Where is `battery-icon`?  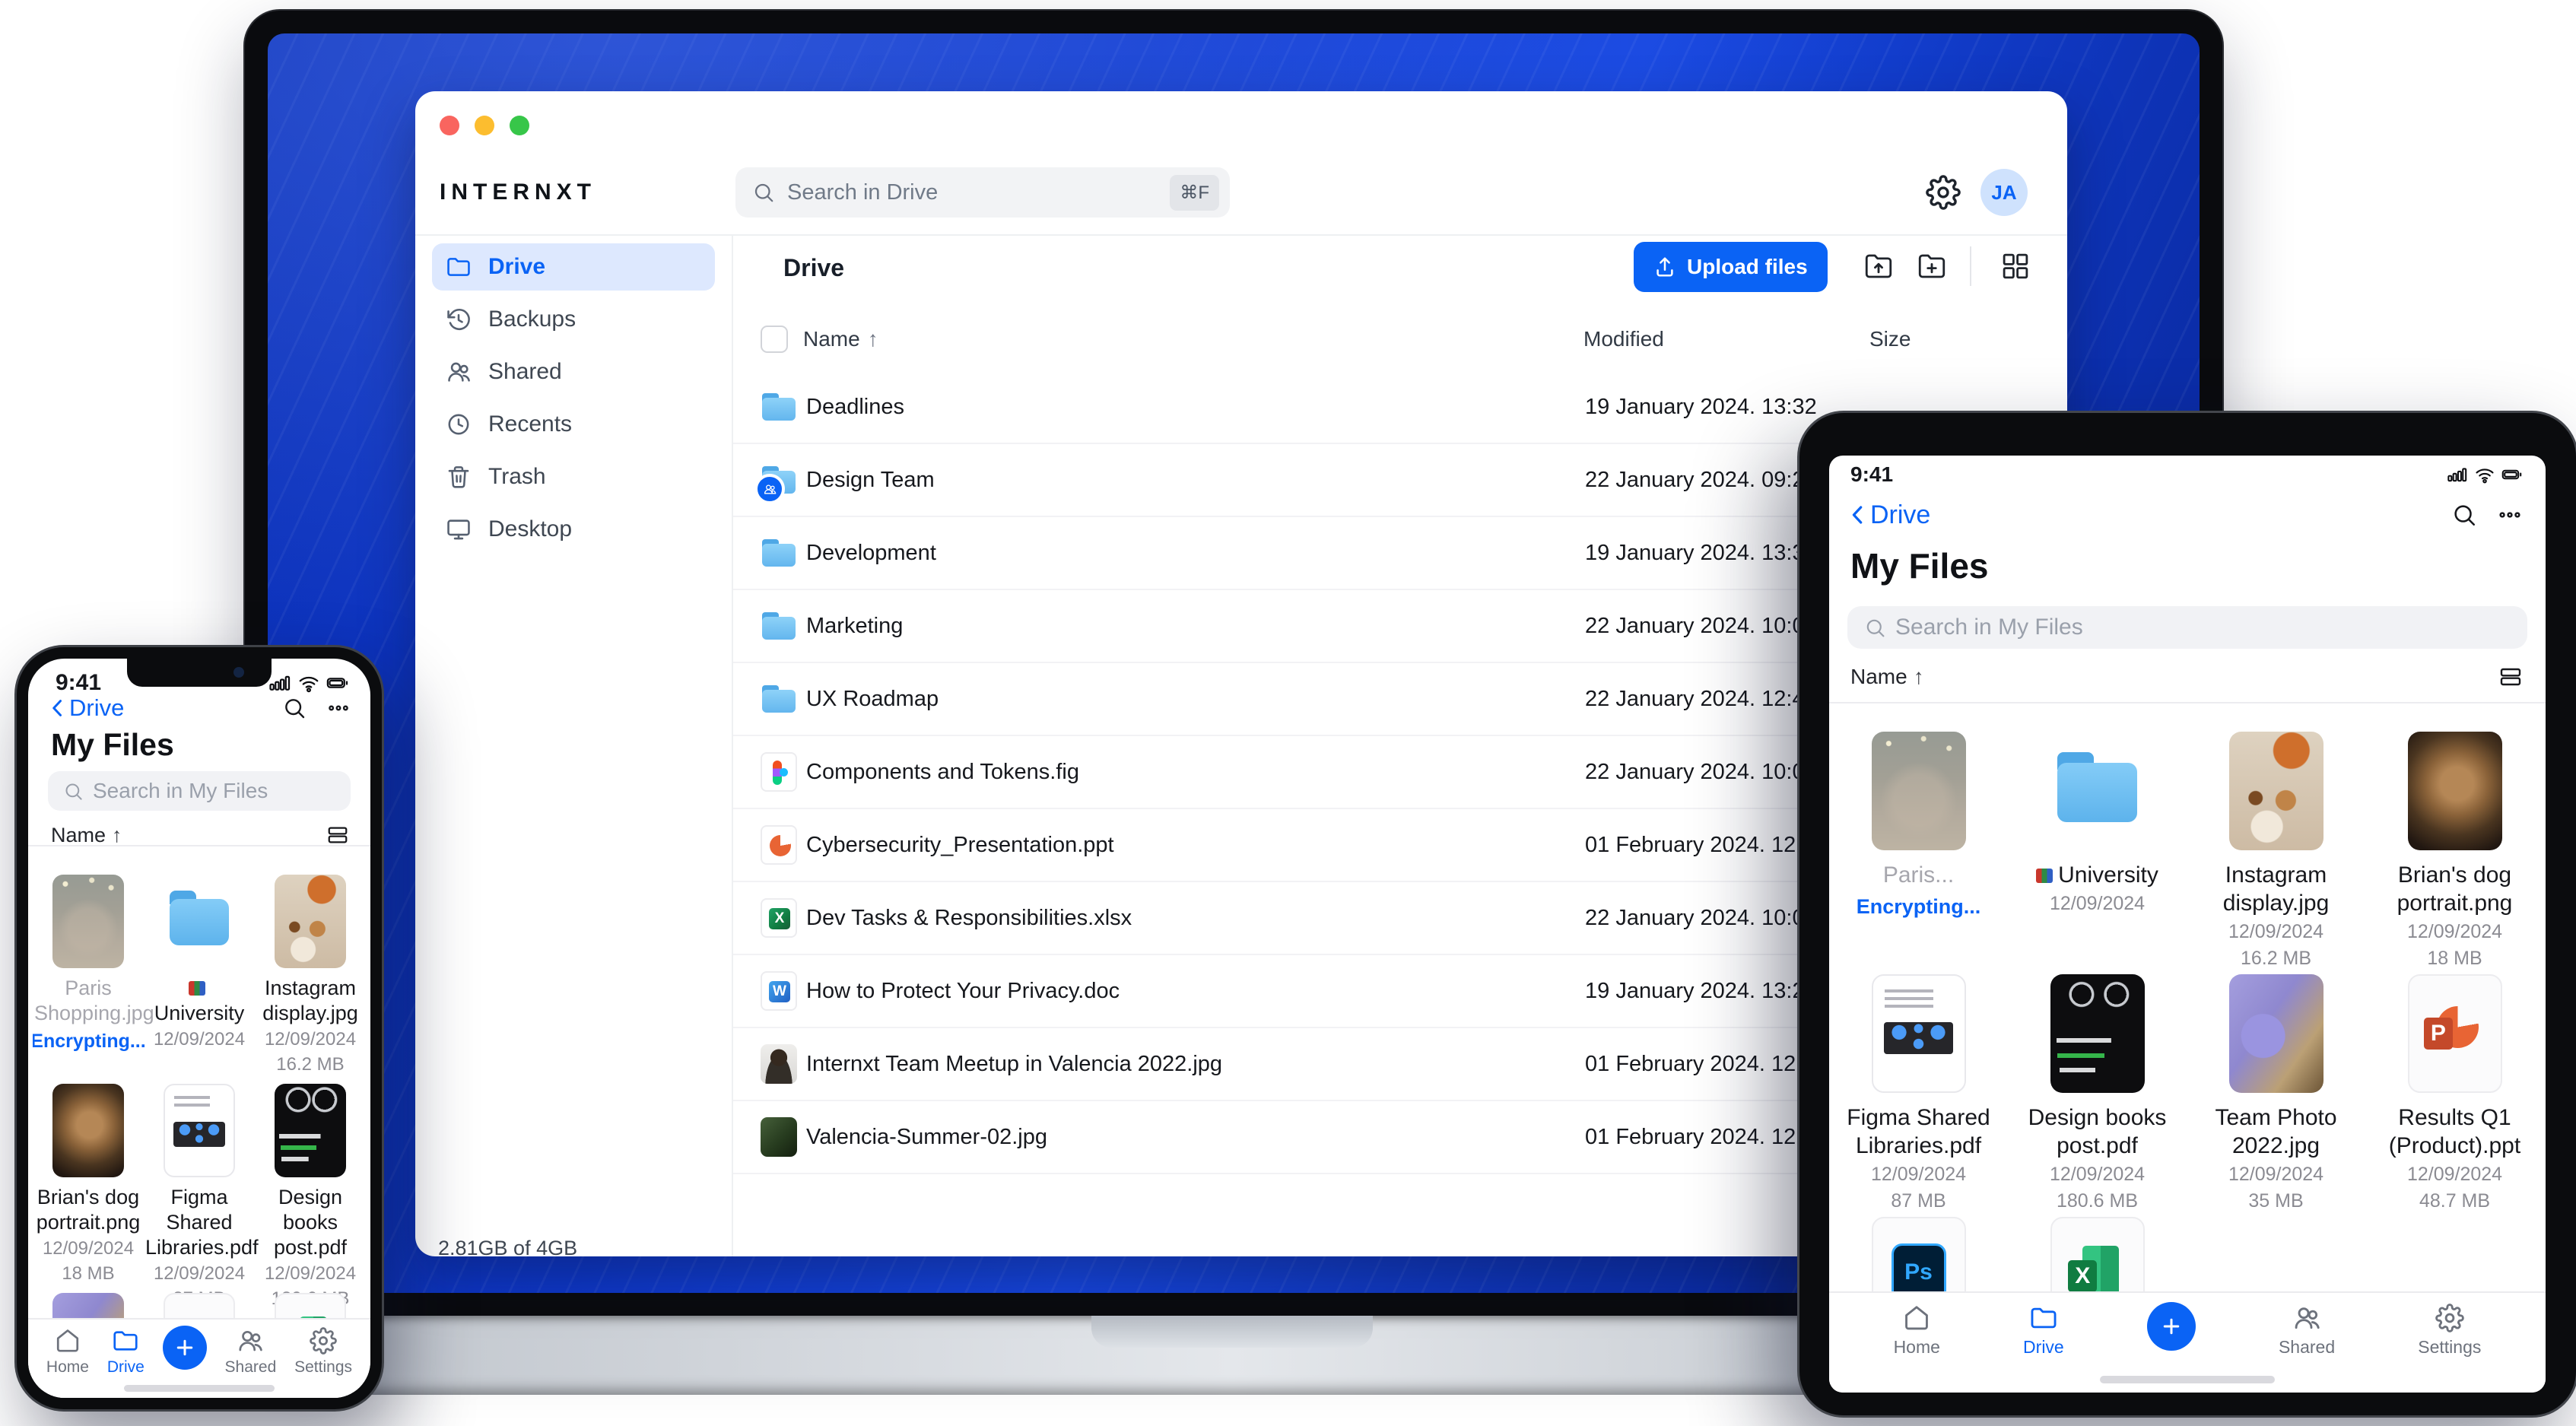
battery-icon is located at coordinates (337, 683).